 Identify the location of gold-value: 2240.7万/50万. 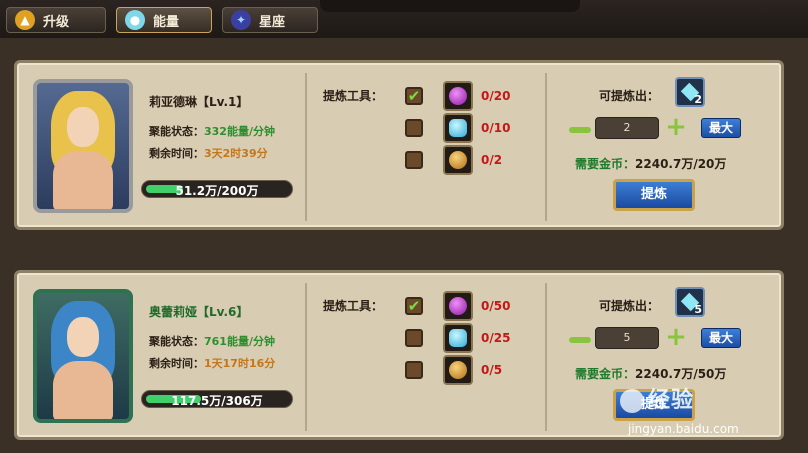
(681, 374).